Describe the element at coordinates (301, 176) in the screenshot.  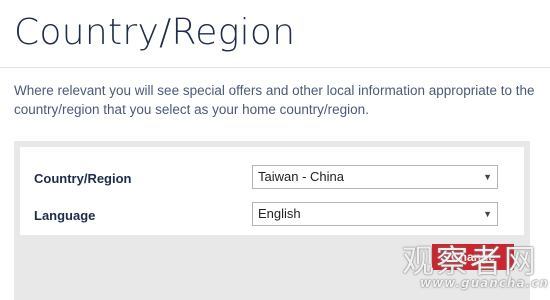
I see `country-region-value: Taiwan - China` at that location.